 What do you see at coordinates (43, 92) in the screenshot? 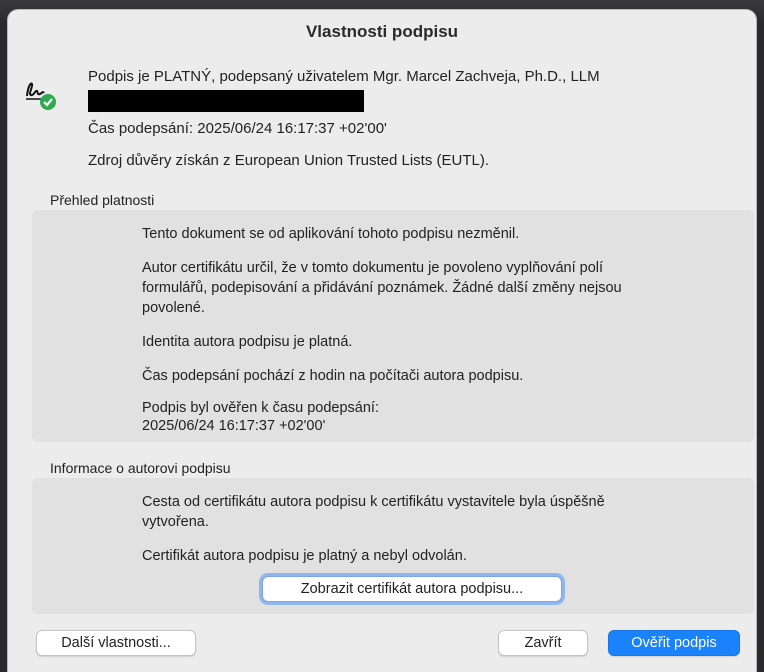
I see `signature-valid-icon` at bounding box center [43, 92].